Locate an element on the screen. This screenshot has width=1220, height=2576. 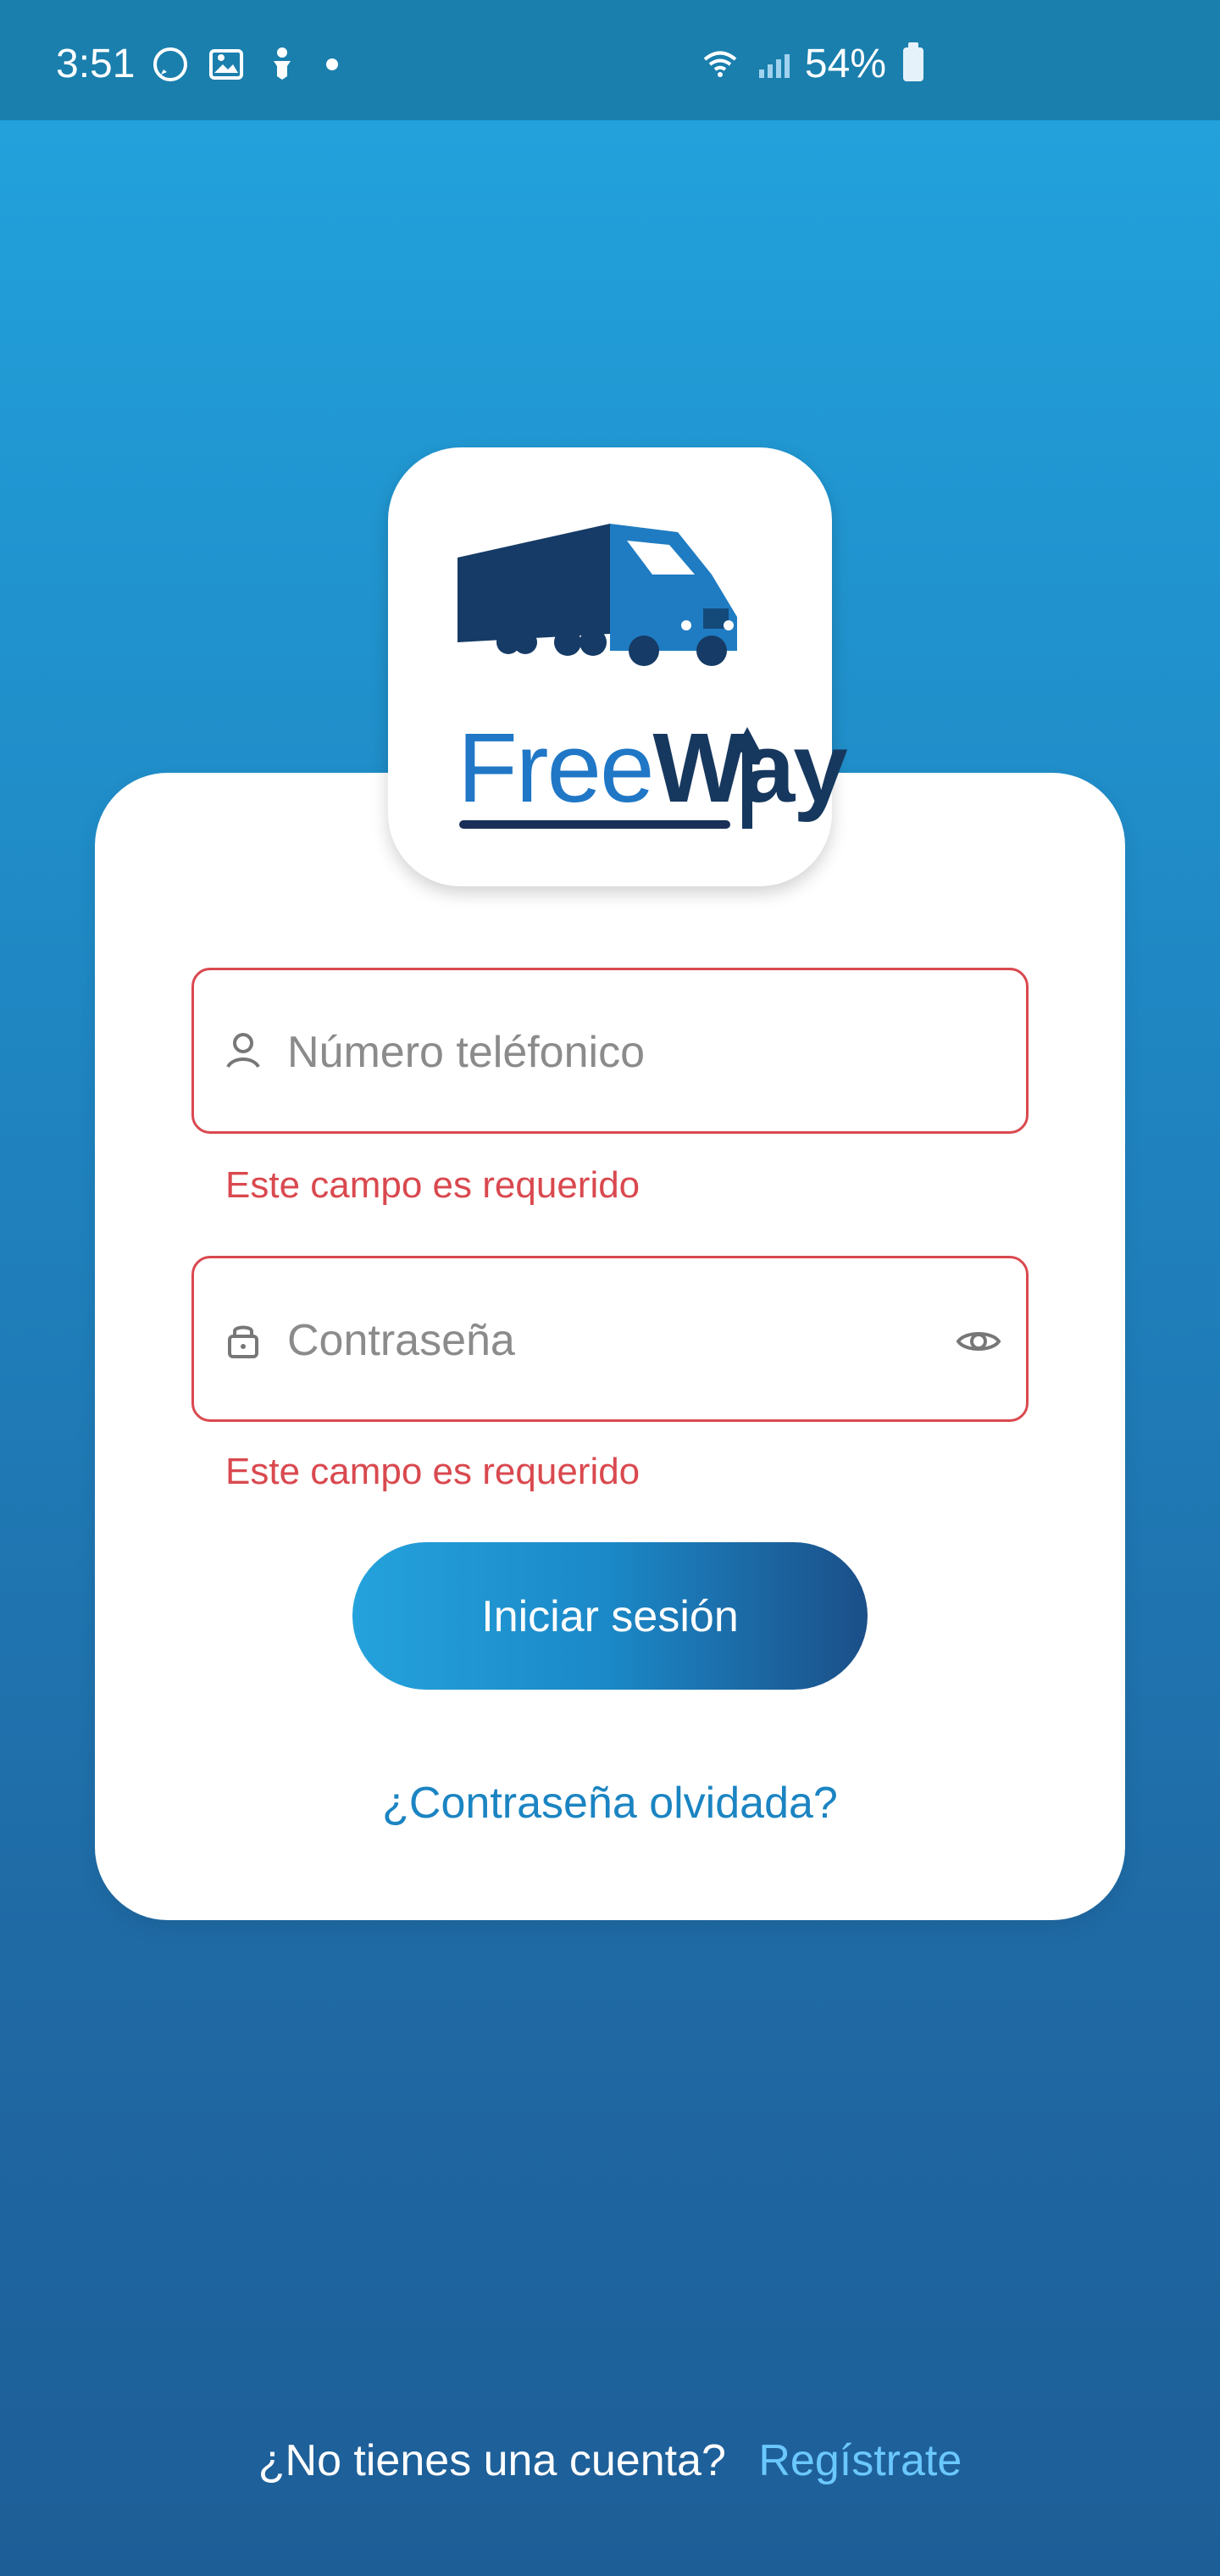
brand-underline is located at coordinates (594, 824).